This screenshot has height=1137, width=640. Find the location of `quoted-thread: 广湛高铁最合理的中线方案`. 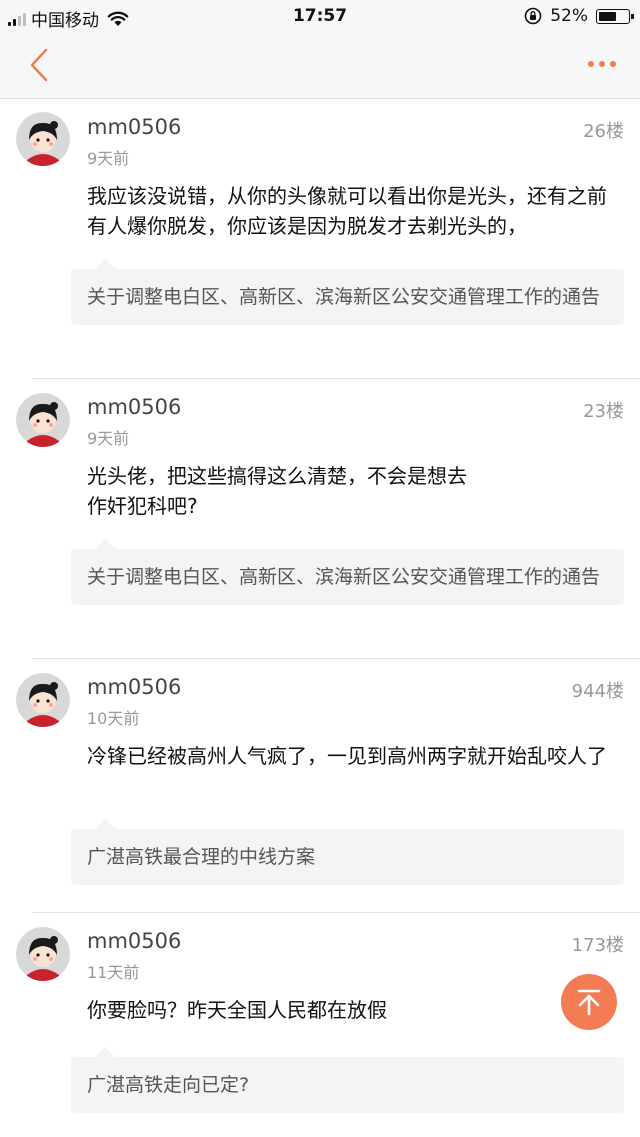

quoted-thread: 广湛高铁最合理的中线方案 is located at coordinates (347, 852).